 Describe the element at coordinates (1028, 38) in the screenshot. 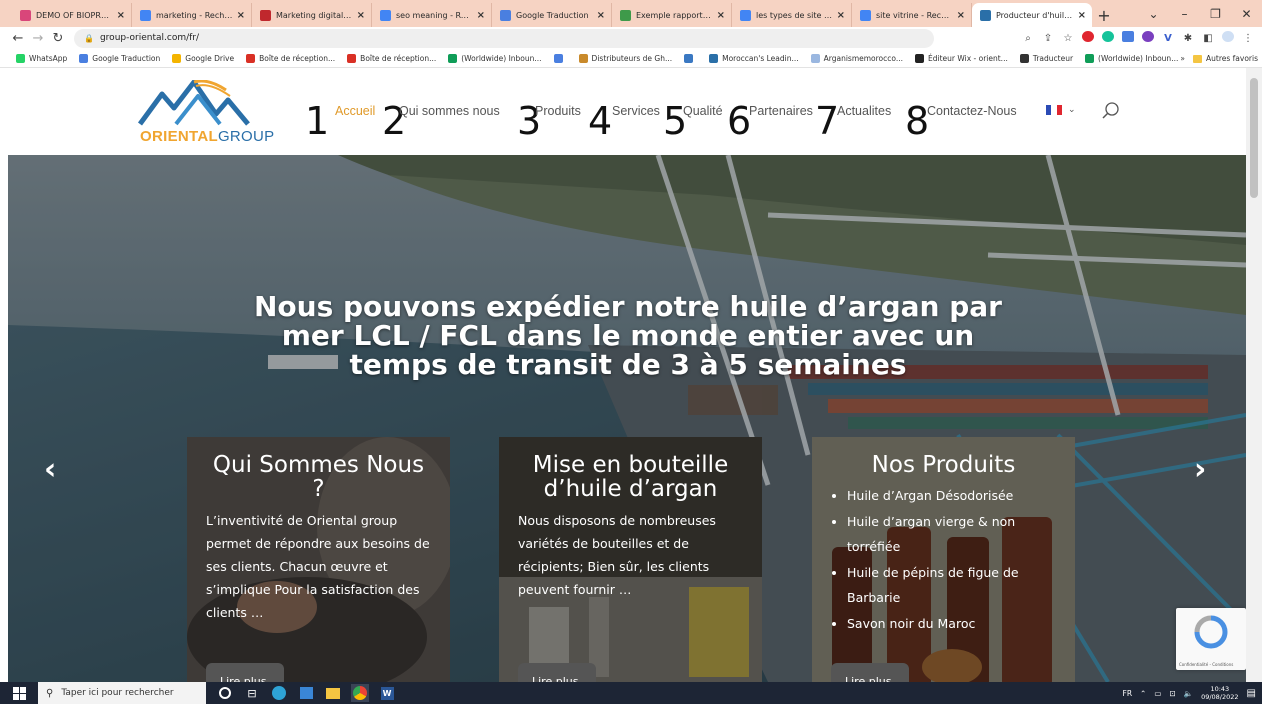

I see `zoom-icon: ⌕` at that location.